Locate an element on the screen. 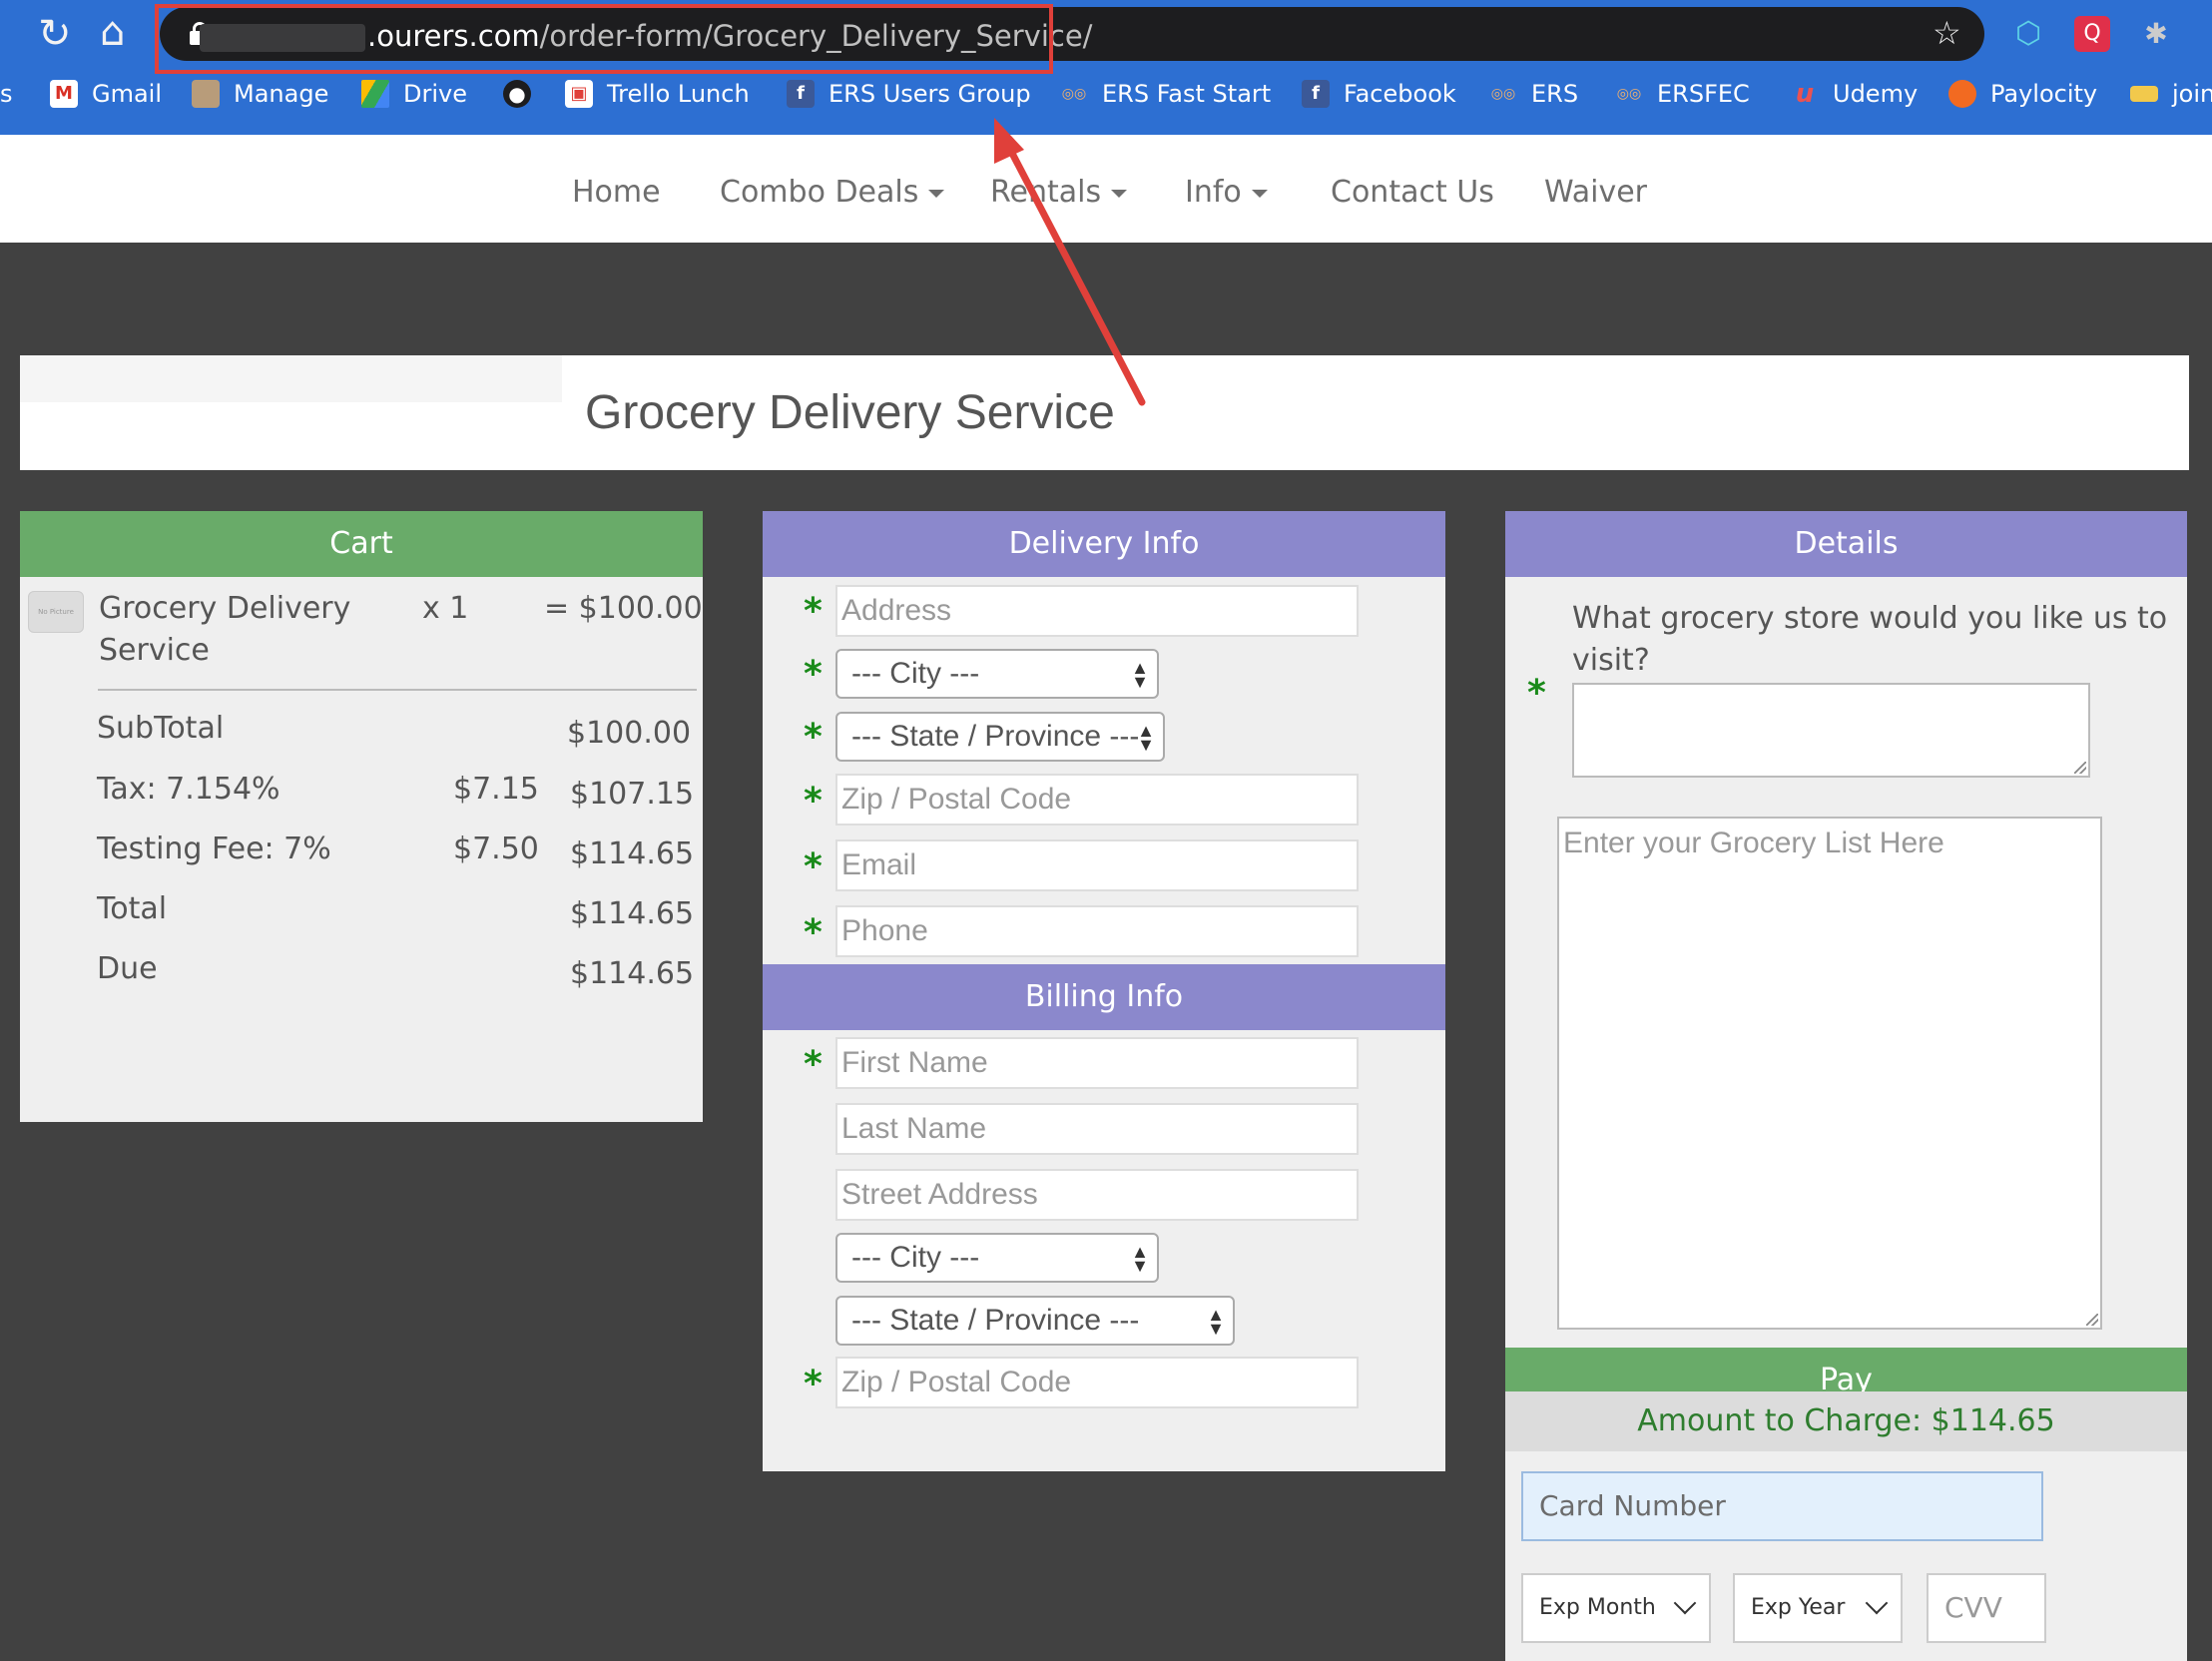  arrow-shaft is located at coordinates (1074, 272).